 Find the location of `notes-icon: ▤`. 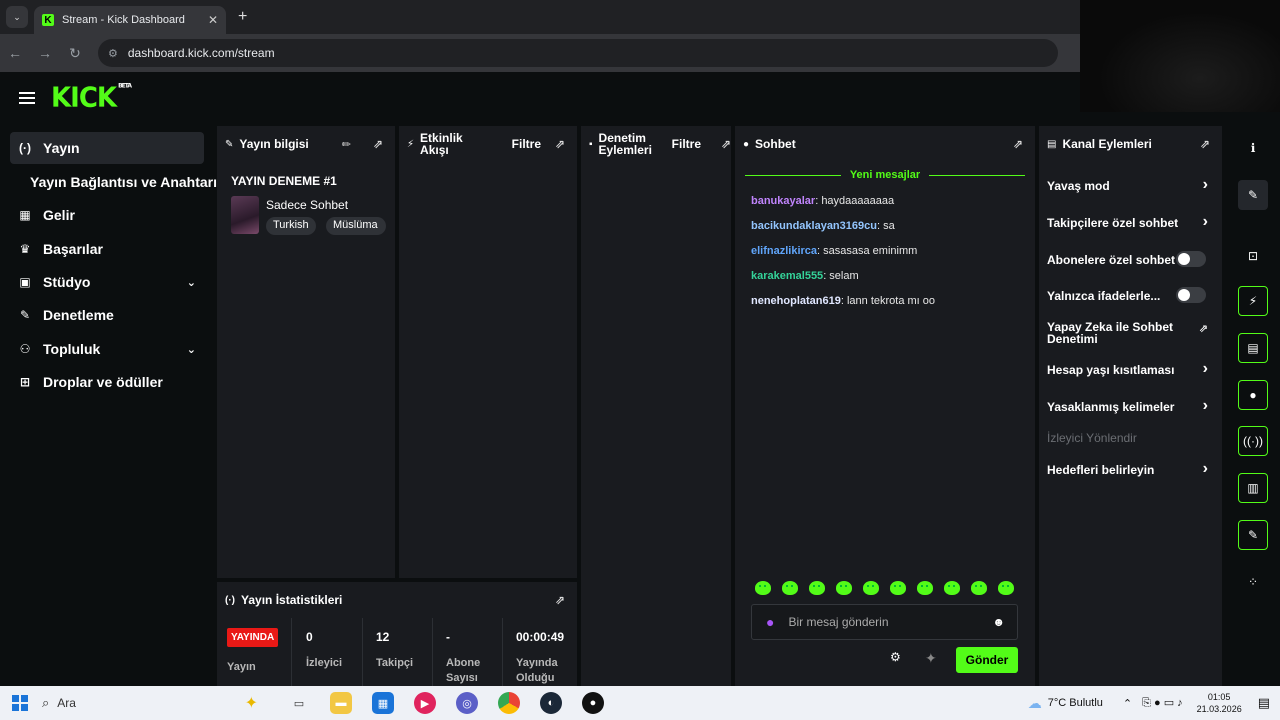

notes-icon: ▤ is located at coordinates (1253, 348).